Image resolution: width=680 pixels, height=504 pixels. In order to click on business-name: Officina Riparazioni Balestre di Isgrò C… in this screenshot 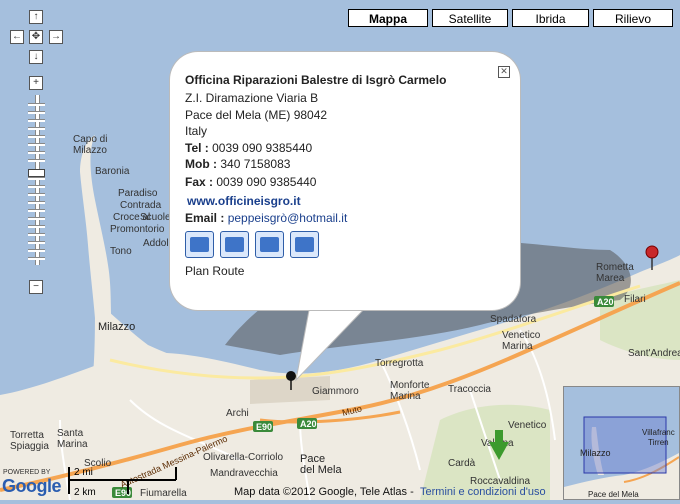, I will do `click(316, 80)`.